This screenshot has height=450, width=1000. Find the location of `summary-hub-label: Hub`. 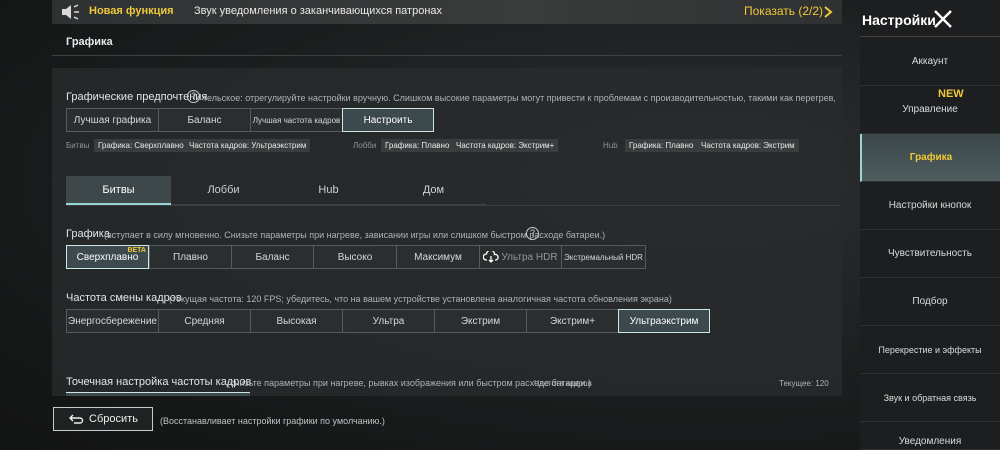

summary-hub-label: Hub is located at coordinates (610, 145).